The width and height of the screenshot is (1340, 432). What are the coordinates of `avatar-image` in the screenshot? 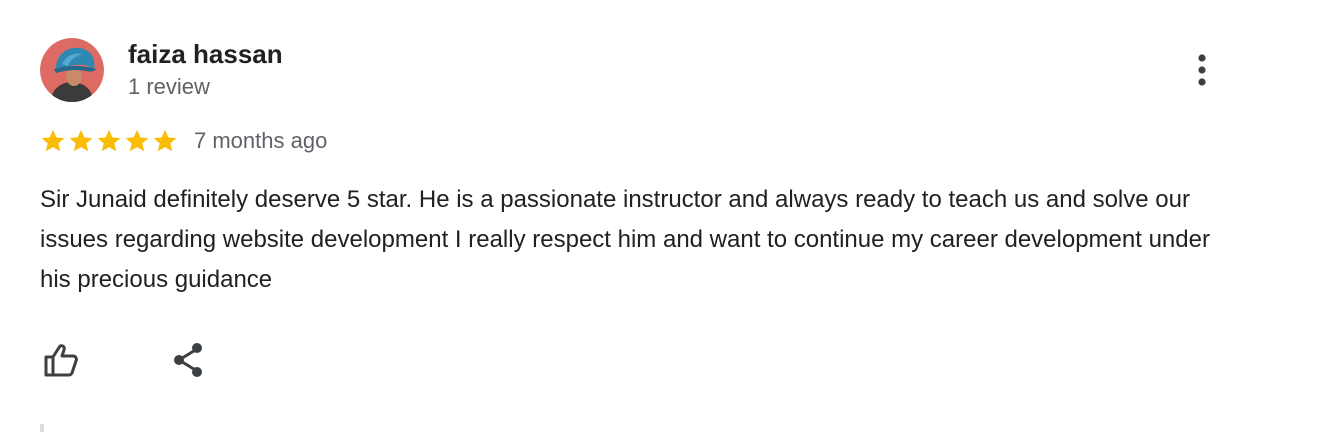 It's located at (72, 70).